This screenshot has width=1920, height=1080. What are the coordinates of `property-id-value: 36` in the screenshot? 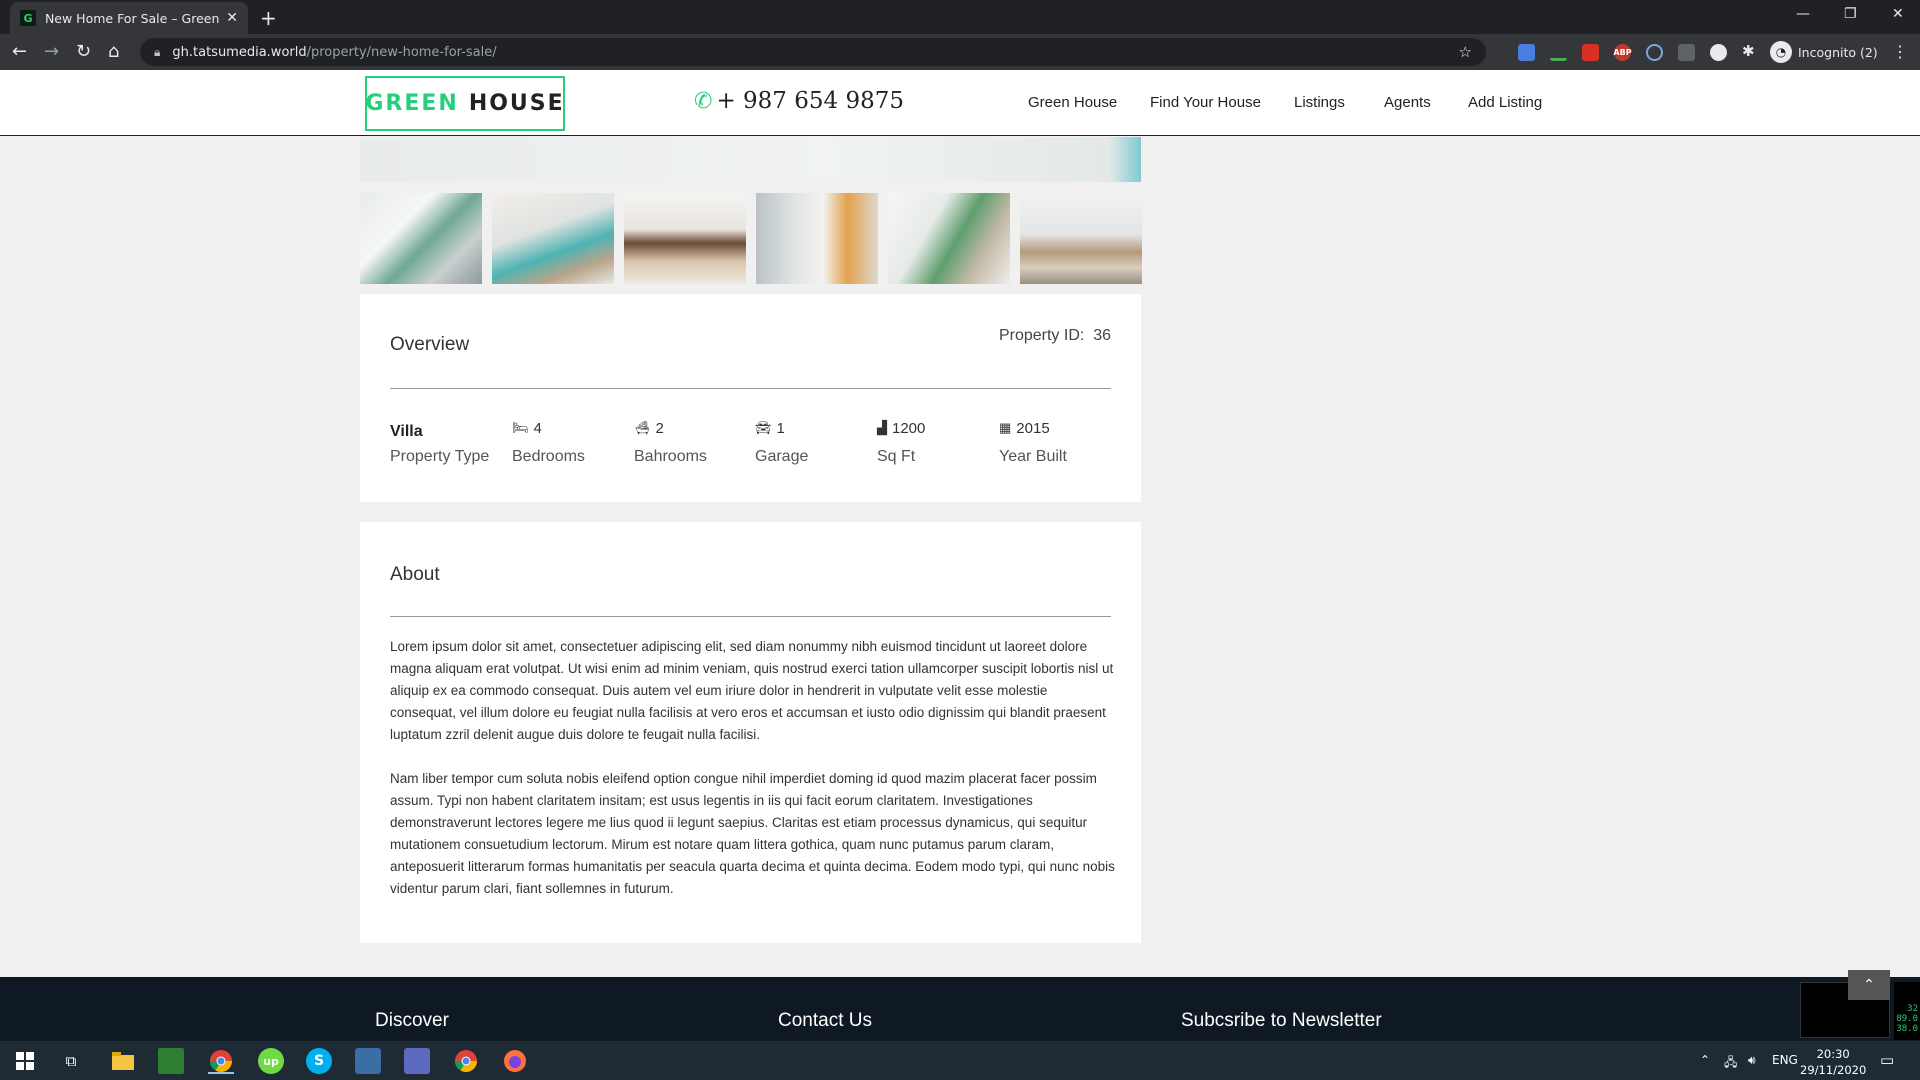 It's located at (1102, 335).